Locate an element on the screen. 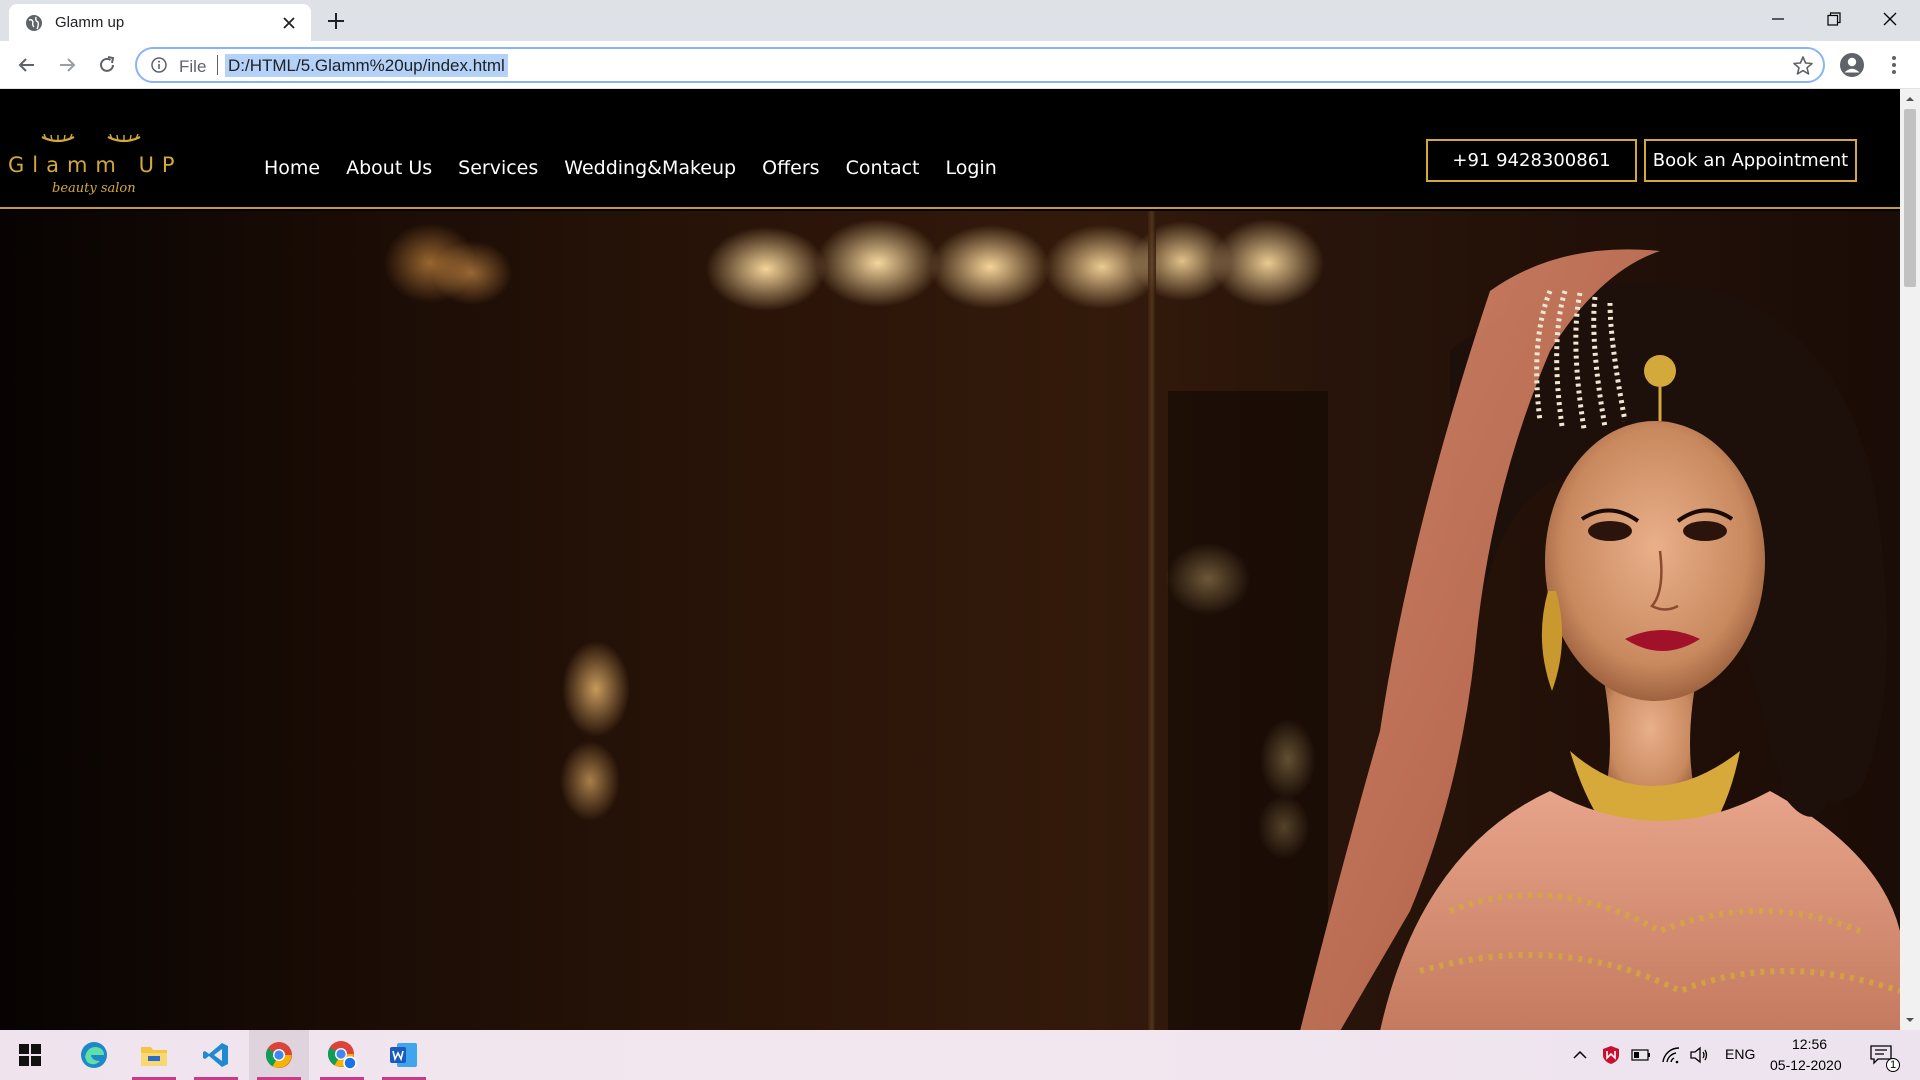 The image size is (1920, 1080). profile-icon is located at coordinates (1852, 65).